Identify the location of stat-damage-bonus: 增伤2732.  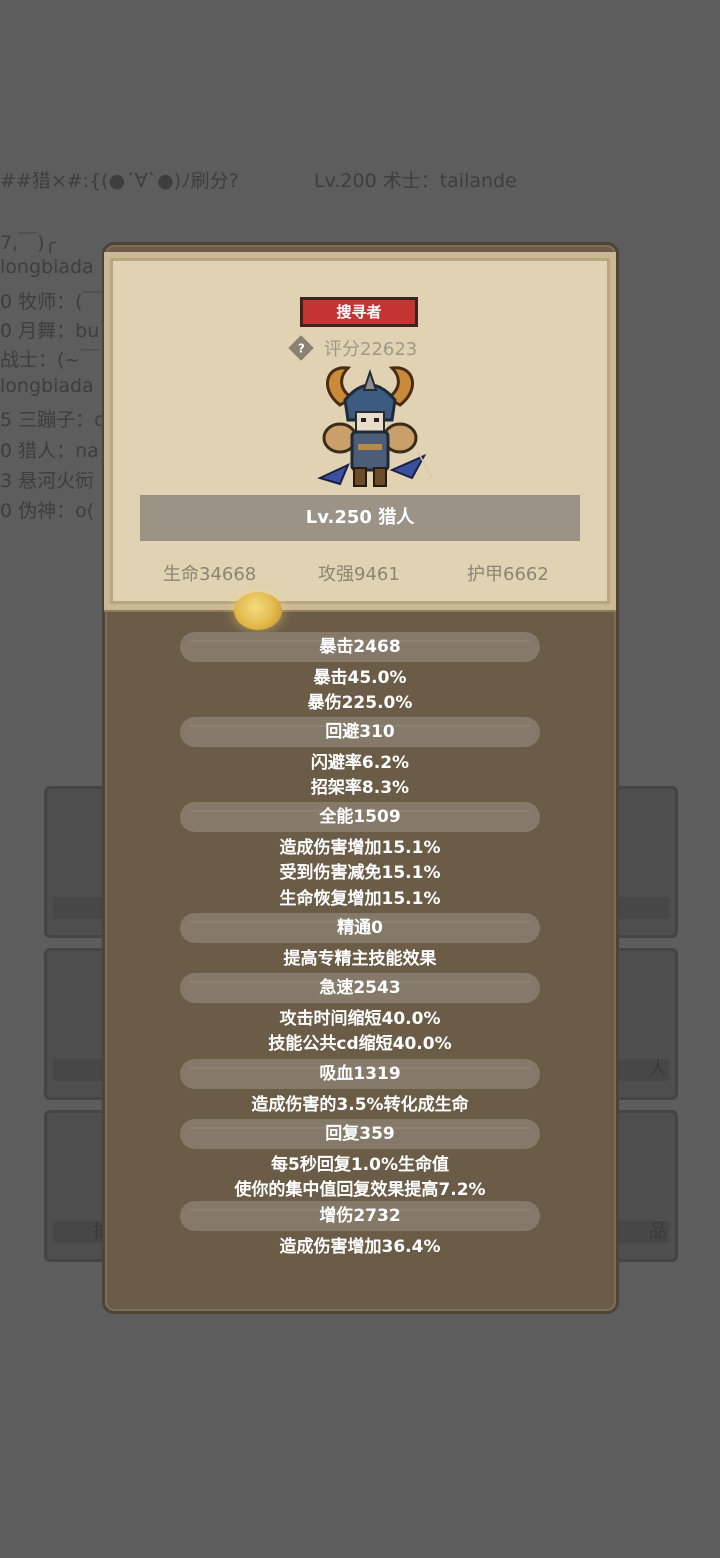
(360, 1216).